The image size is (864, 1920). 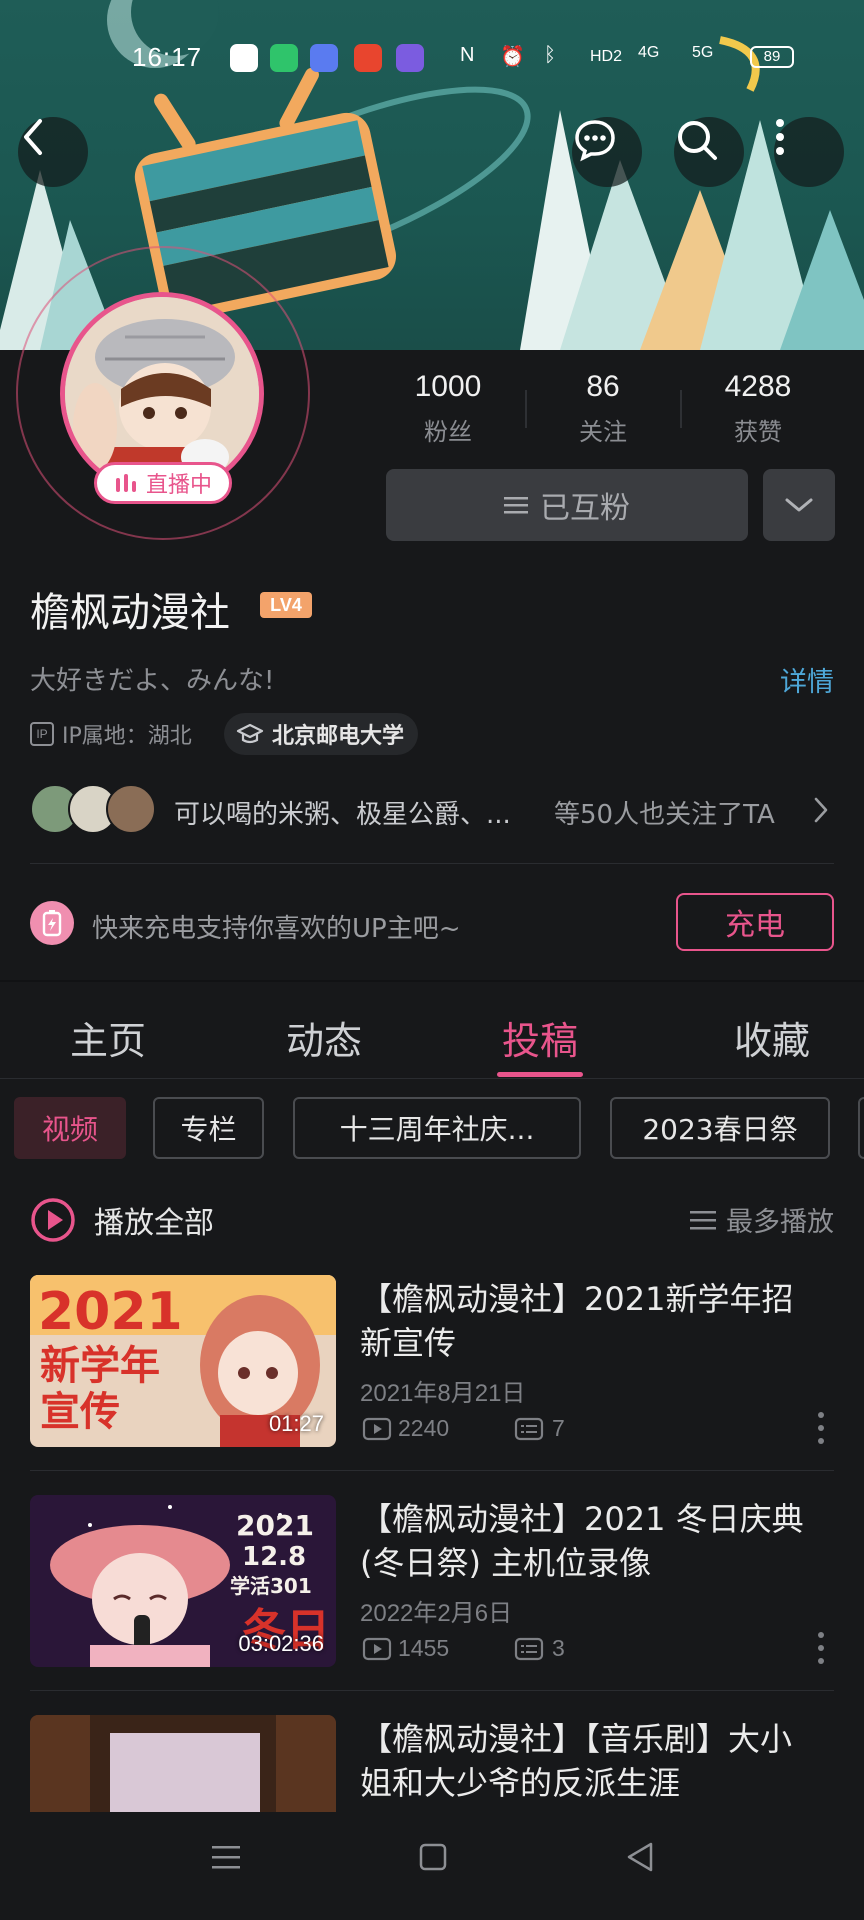 I want to click on mutual-follow-button: 已互粉, so click(x=567, y=505).